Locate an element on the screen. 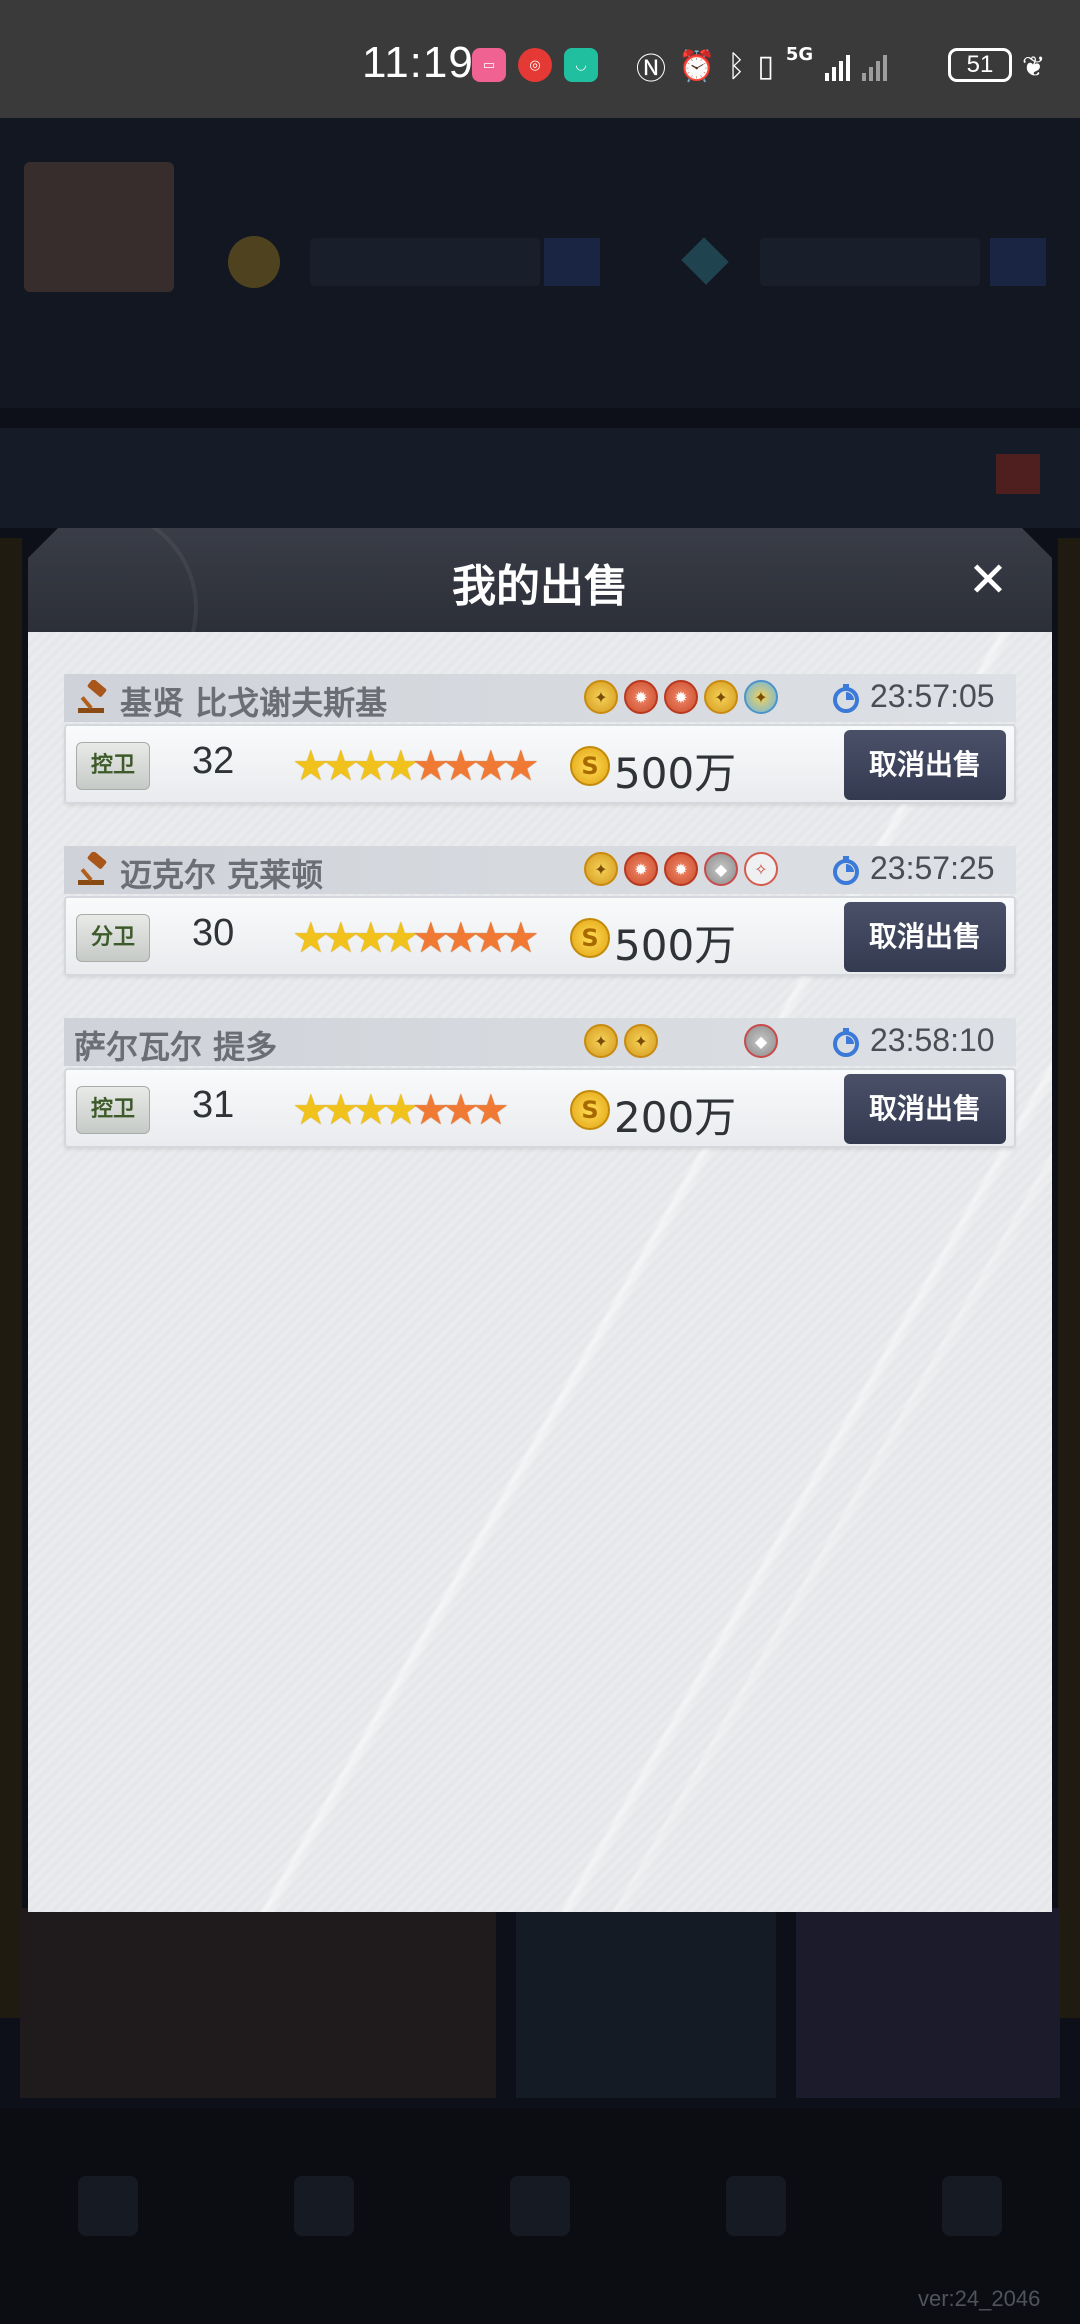  dialog-title: 我的出售 is located at coordinates (540, 586).